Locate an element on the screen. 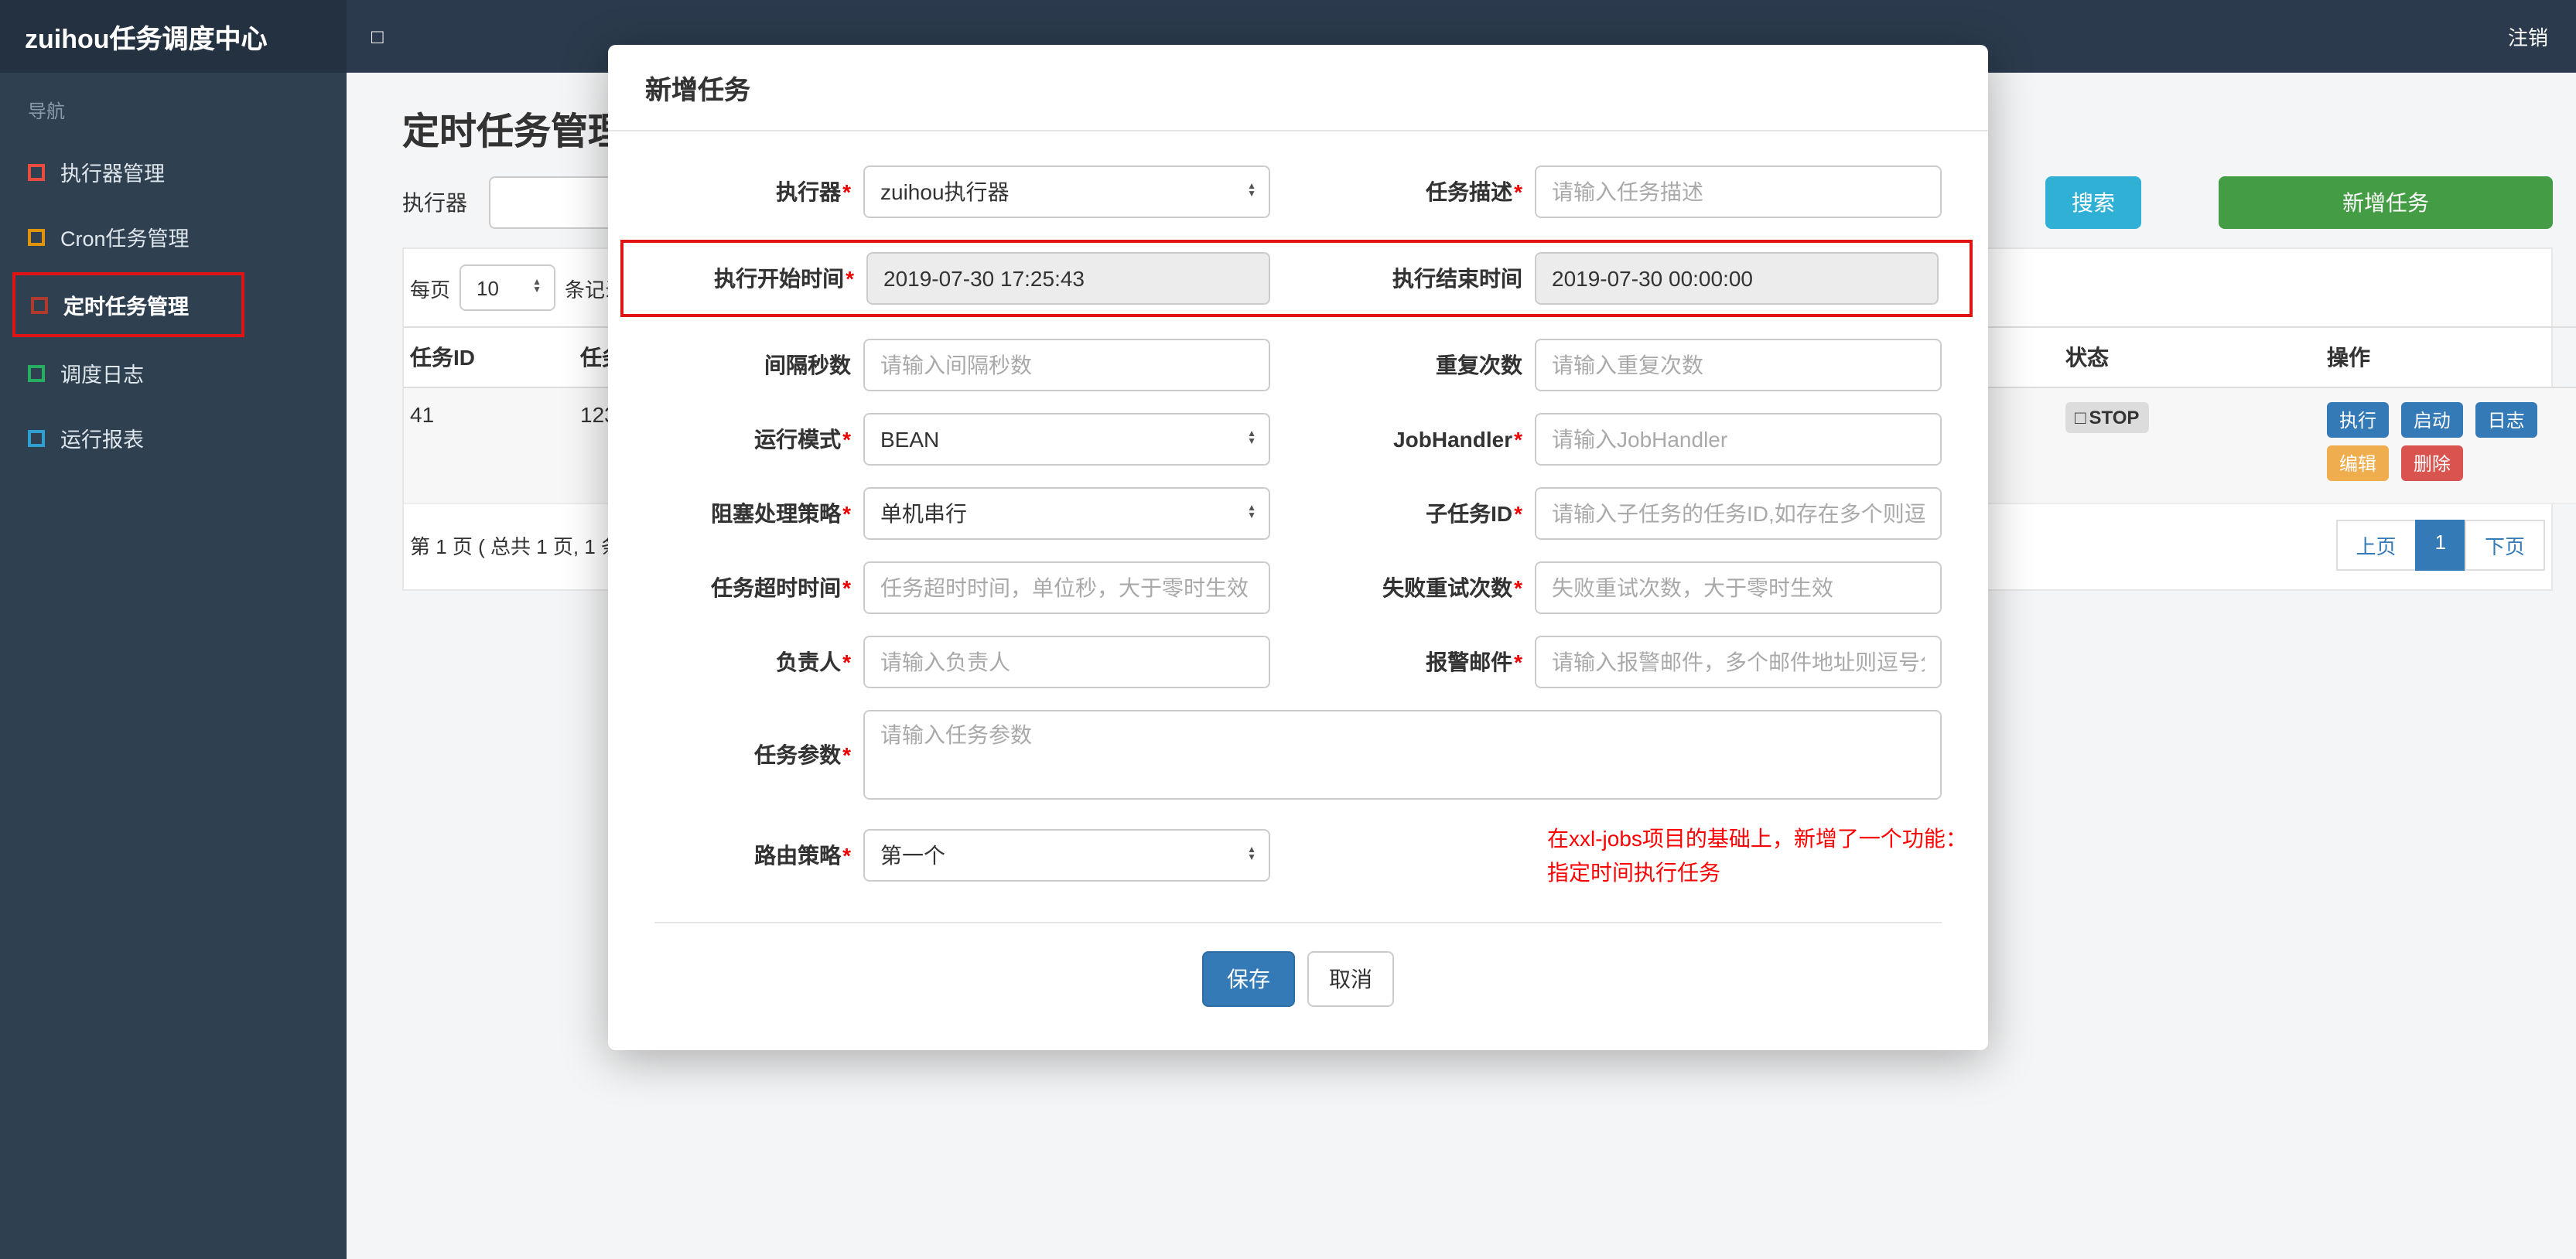 This screenshot has height=1259, width=2576. run-mode-select: BEAN ▲ ▼ is located at coordinates (1066, 440).